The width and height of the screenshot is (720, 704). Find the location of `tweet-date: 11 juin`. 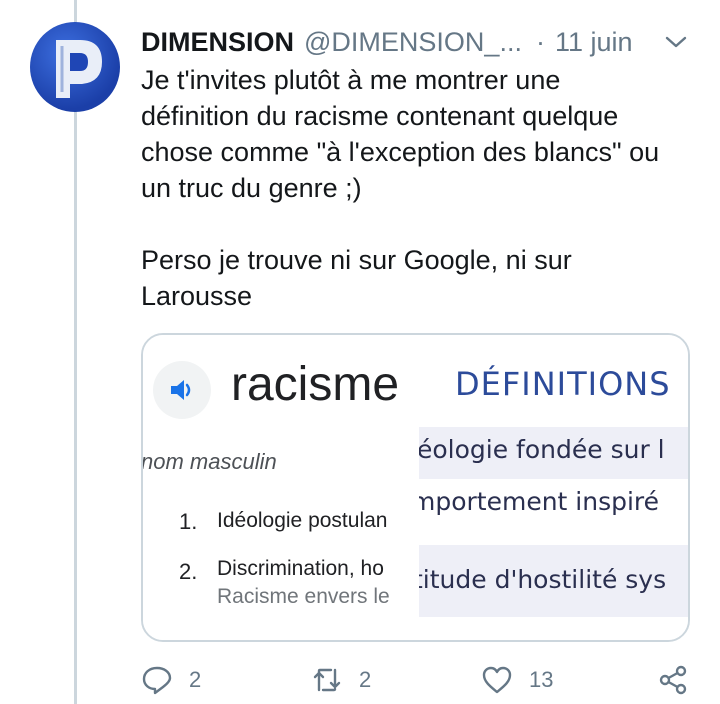

tweet-date: 11 juin is located at coordinates (594, 42).